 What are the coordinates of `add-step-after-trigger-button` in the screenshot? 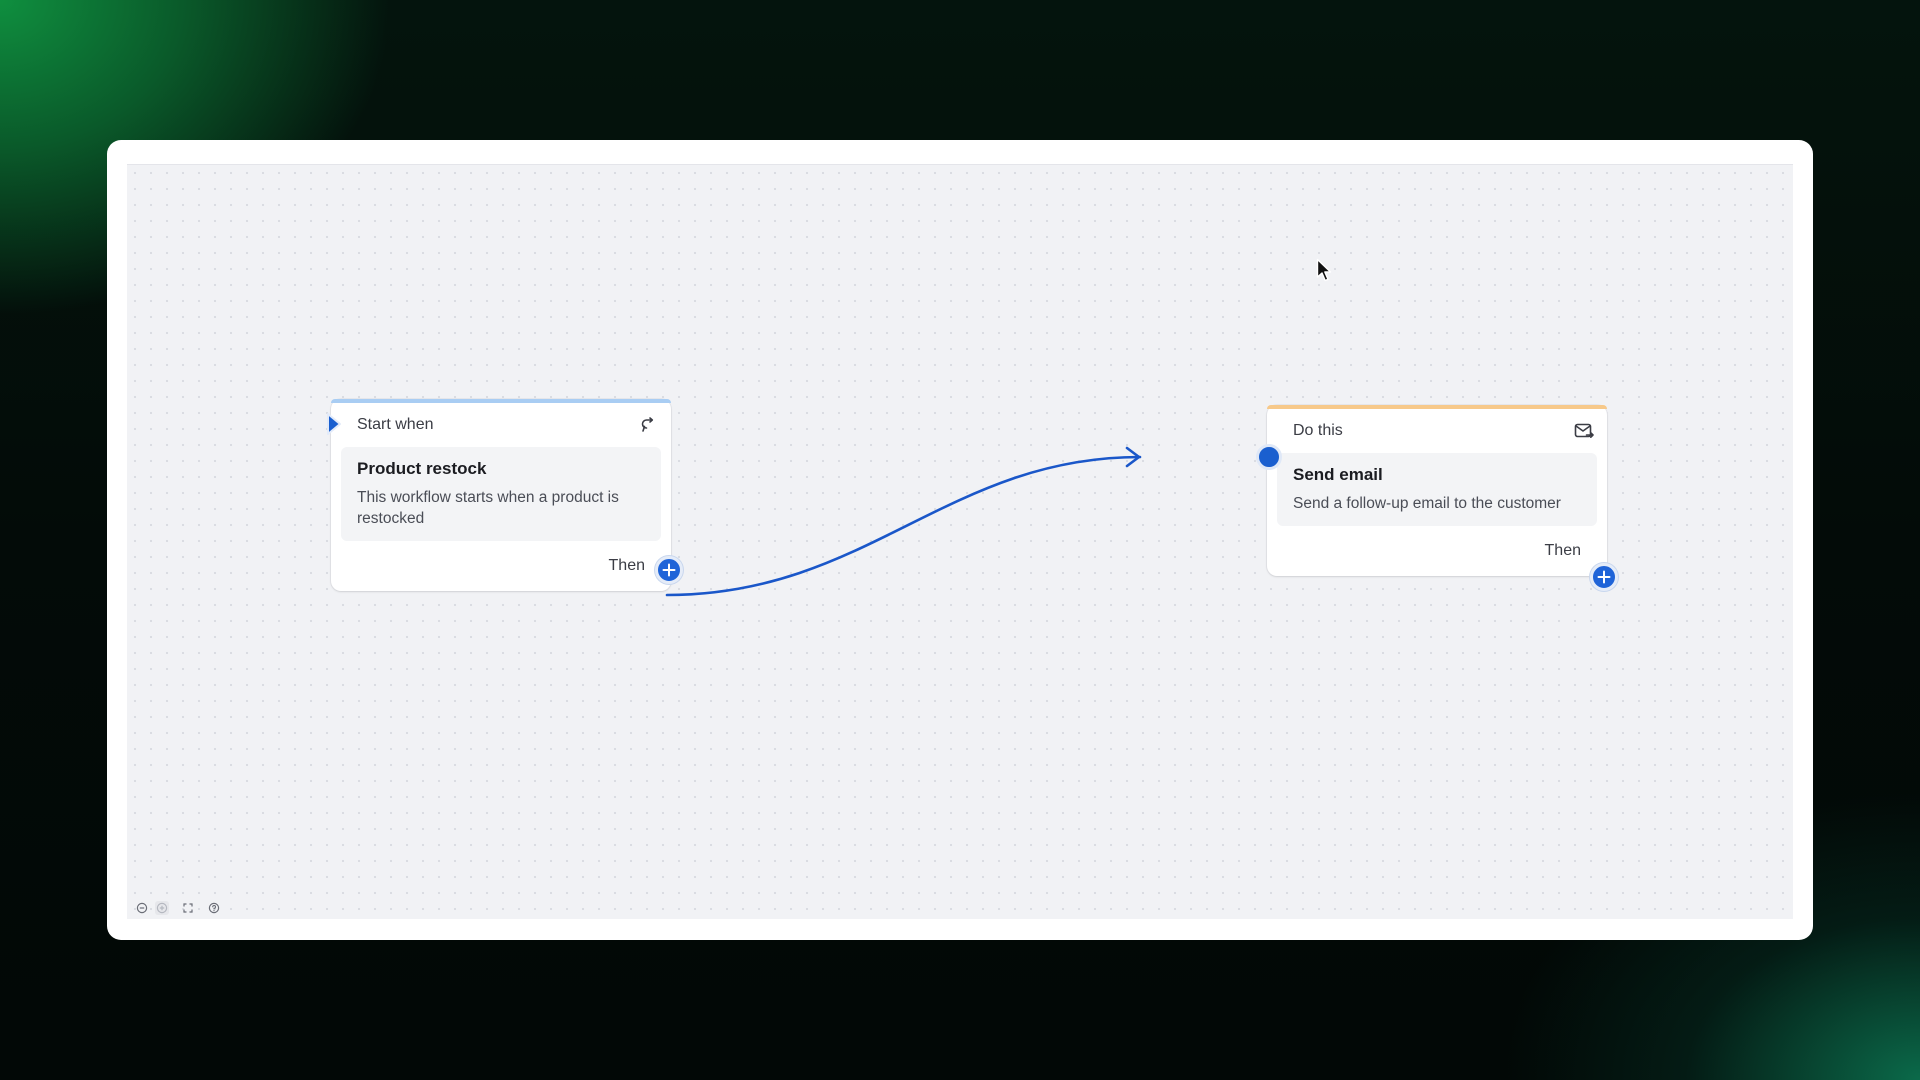 It's located at (669, 570).